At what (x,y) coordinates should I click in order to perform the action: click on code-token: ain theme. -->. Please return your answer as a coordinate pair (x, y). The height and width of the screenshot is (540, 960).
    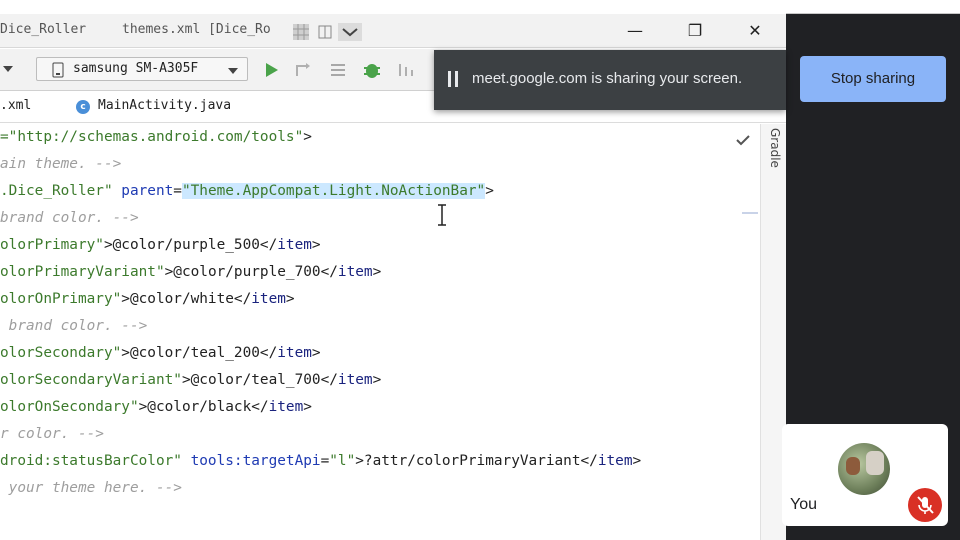
    Looking at the image, I should click on (61, 164).